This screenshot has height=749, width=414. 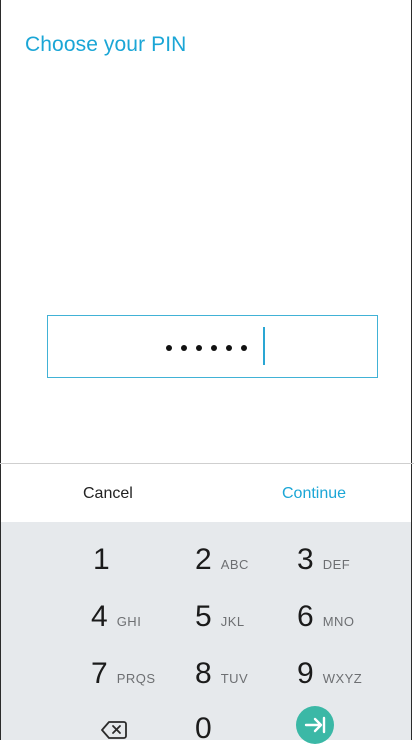 What do you see at coordinates (129, 621) in the screenshot?
I see `key-letters: GHI` at bounding box center [129, 621].